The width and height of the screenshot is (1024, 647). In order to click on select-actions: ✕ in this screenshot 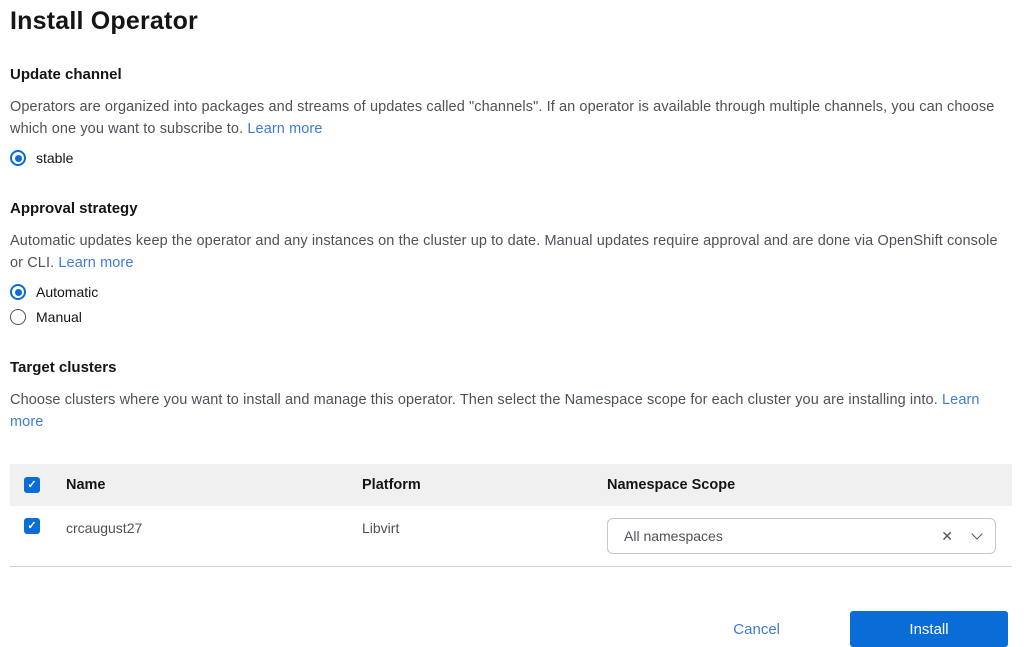, I will do `click(962, 535)`.